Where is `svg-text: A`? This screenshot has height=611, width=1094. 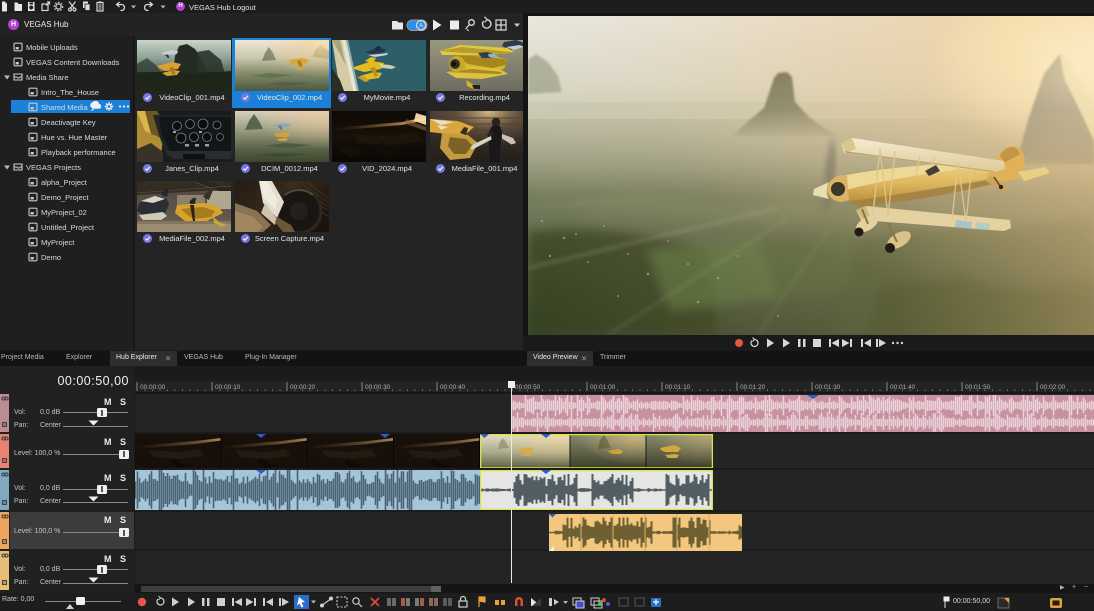 svg-text: A is located at coordinates (421, 26).